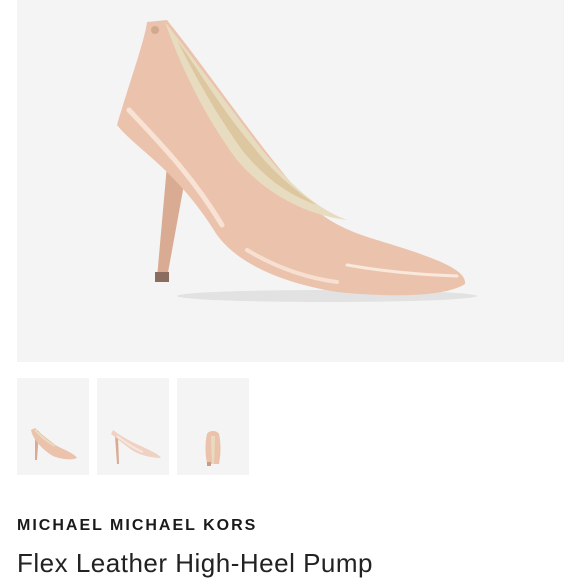 Image resolution: width=580 pixels, height=580 pixels. I want to click on thumbnail-strip, so click(133, 426).